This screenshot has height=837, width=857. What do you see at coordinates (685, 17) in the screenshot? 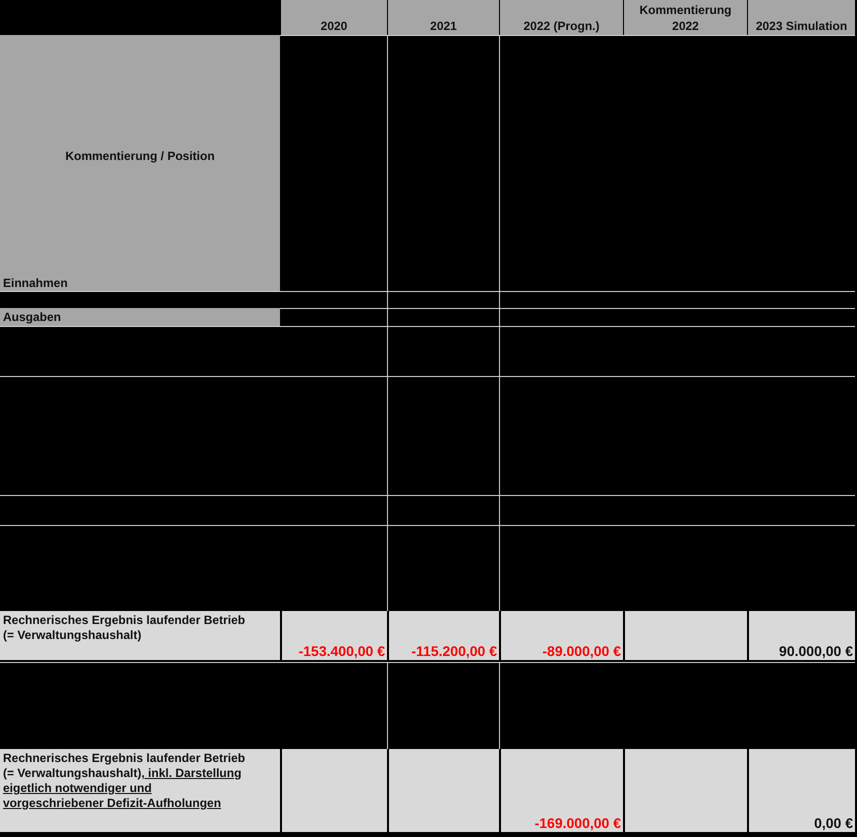
I see `column-header: Kommentierung 2022` at bounding box center [685, 17].